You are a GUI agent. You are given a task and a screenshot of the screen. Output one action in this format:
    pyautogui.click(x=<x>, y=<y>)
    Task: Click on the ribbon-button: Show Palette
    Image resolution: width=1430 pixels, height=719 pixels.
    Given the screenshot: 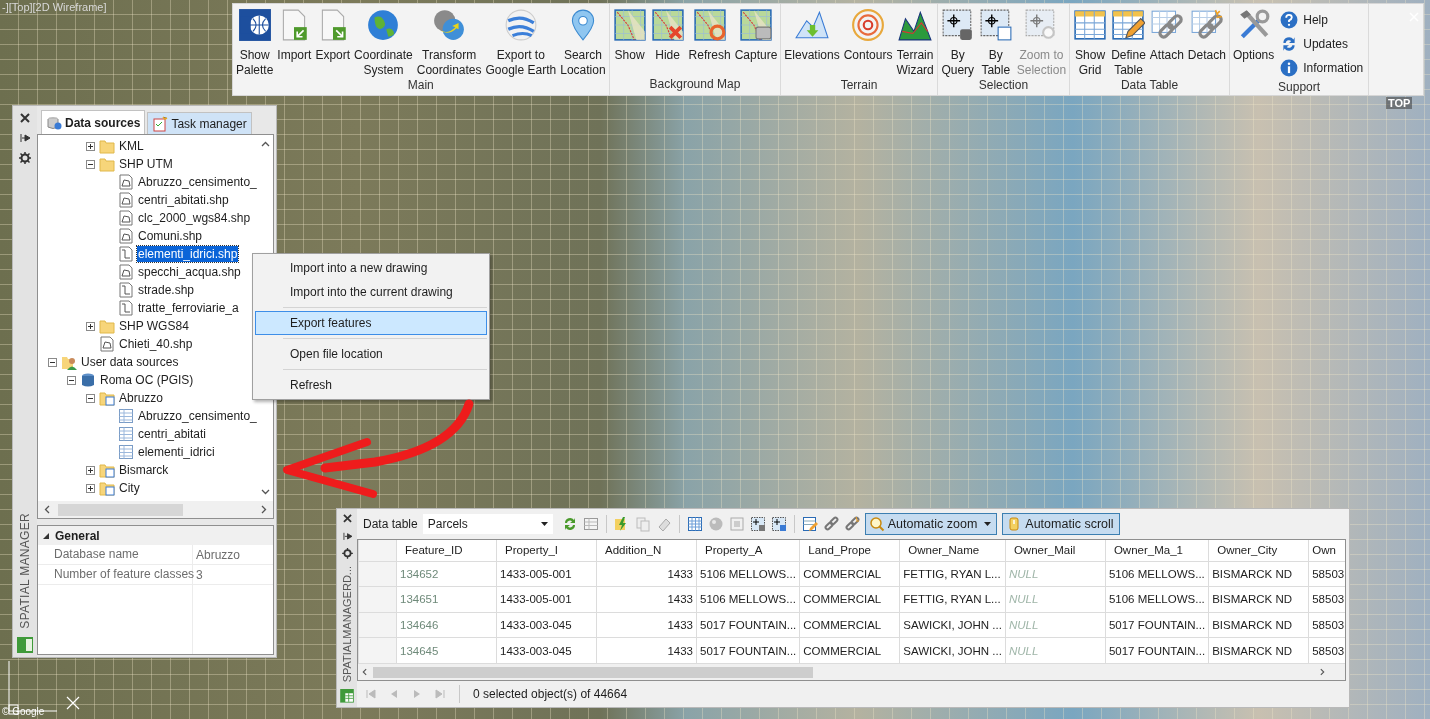 What is the action you would take?
    pyautogui.click(x=255, y=43)
    